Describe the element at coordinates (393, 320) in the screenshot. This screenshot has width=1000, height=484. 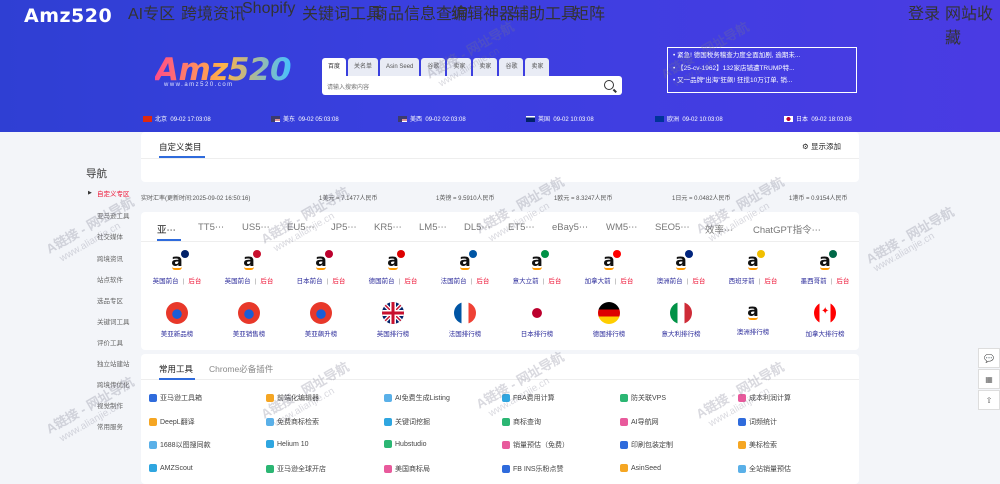
I see `rank-uk: 英国排行榜` at that location.